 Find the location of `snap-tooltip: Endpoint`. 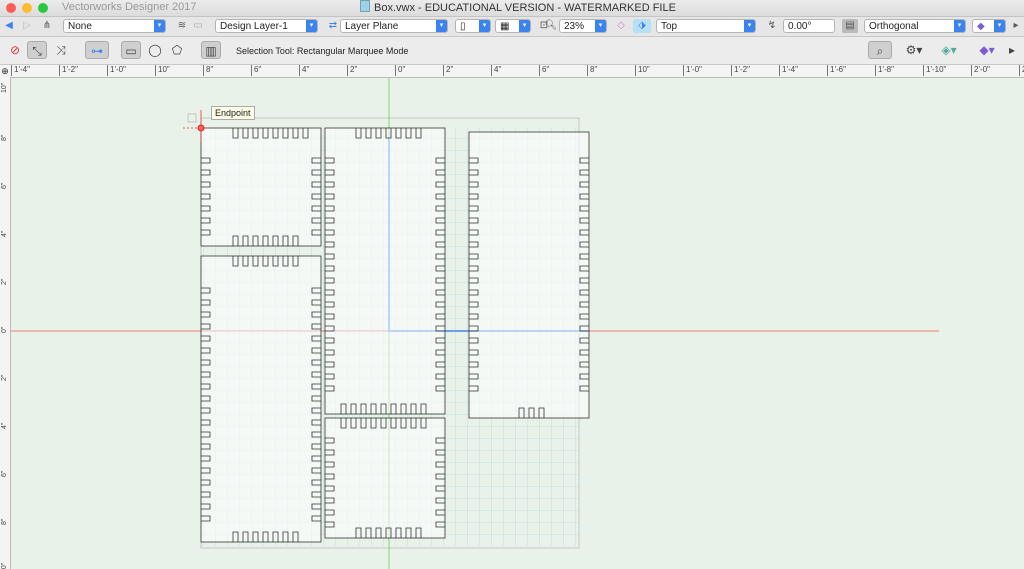

snap-tooltip: Endpoint is located at coordinates (233, 113).